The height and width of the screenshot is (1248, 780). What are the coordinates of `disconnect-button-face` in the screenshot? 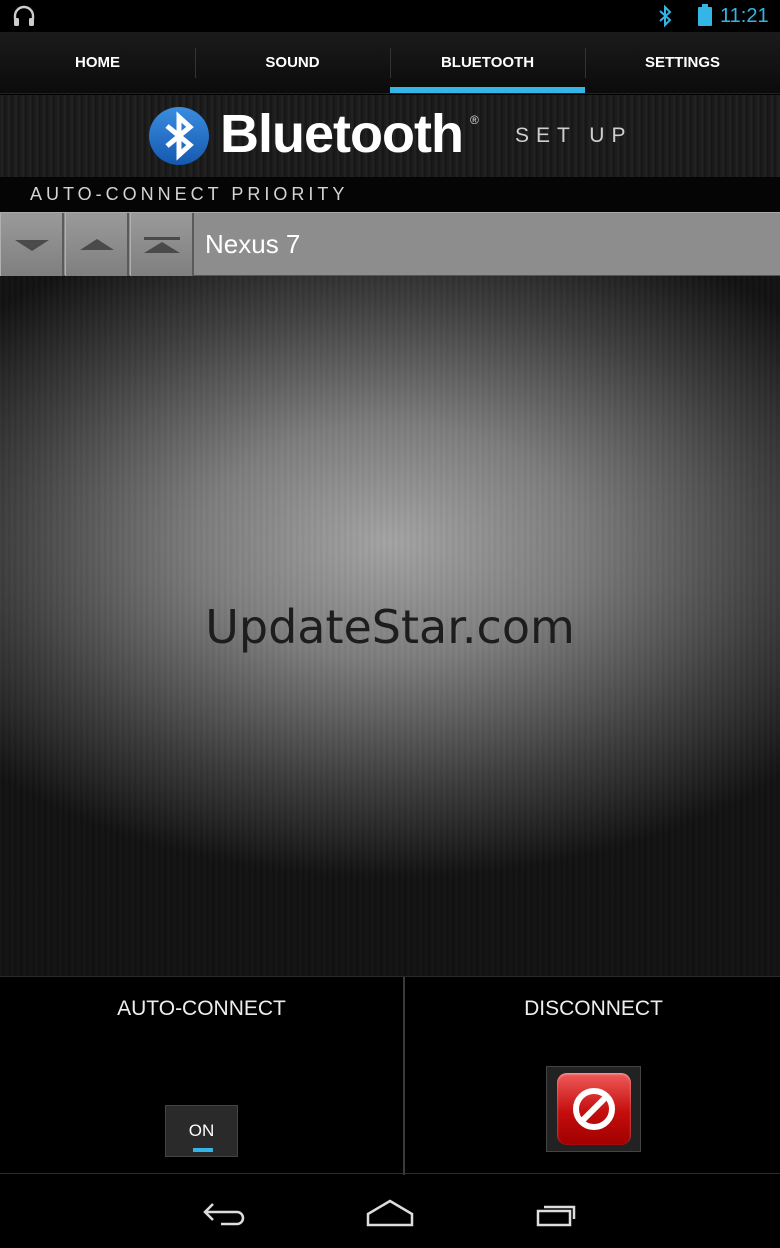 It's located at (593, 1109).